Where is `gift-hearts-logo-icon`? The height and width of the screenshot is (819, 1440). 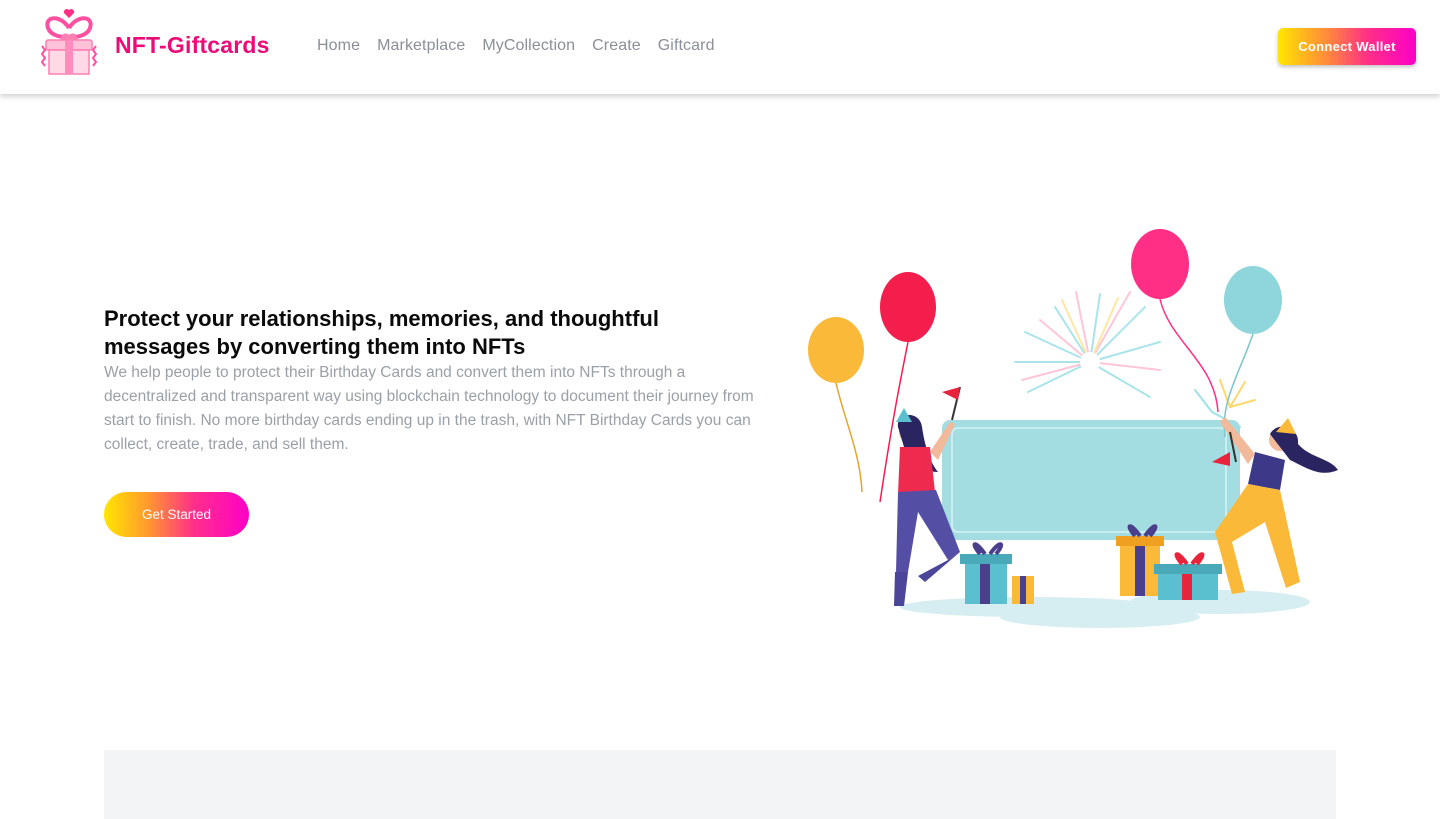 gift-hearts-logo-icon is located at coordinates (69, 42).